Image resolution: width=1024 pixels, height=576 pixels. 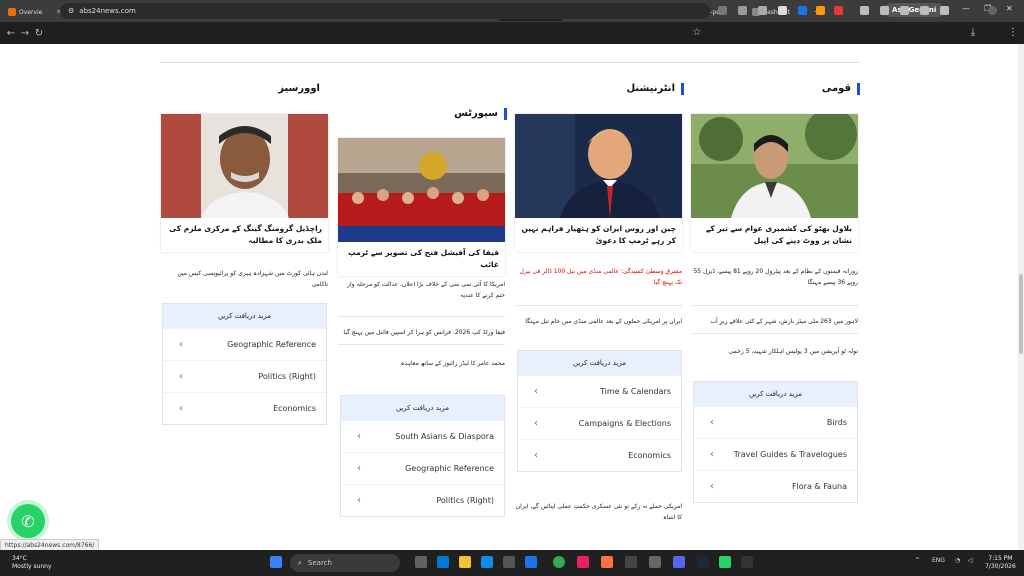 I want to click on reload-icon: ↻, so click(x=39, y=33).